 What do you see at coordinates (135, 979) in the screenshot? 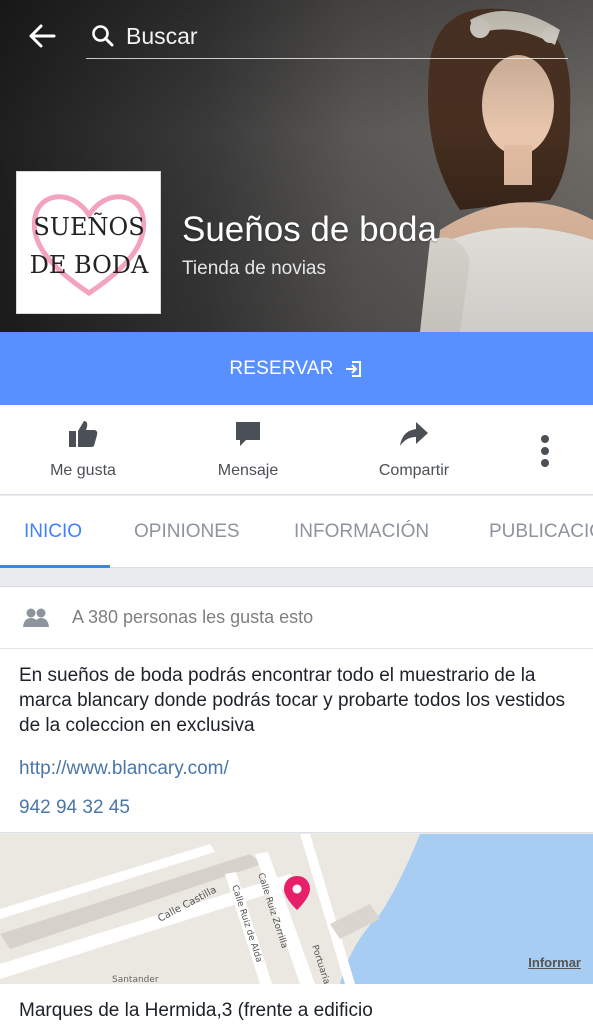
I see `map-city-label: Santander` at bounding box center [135, 979].